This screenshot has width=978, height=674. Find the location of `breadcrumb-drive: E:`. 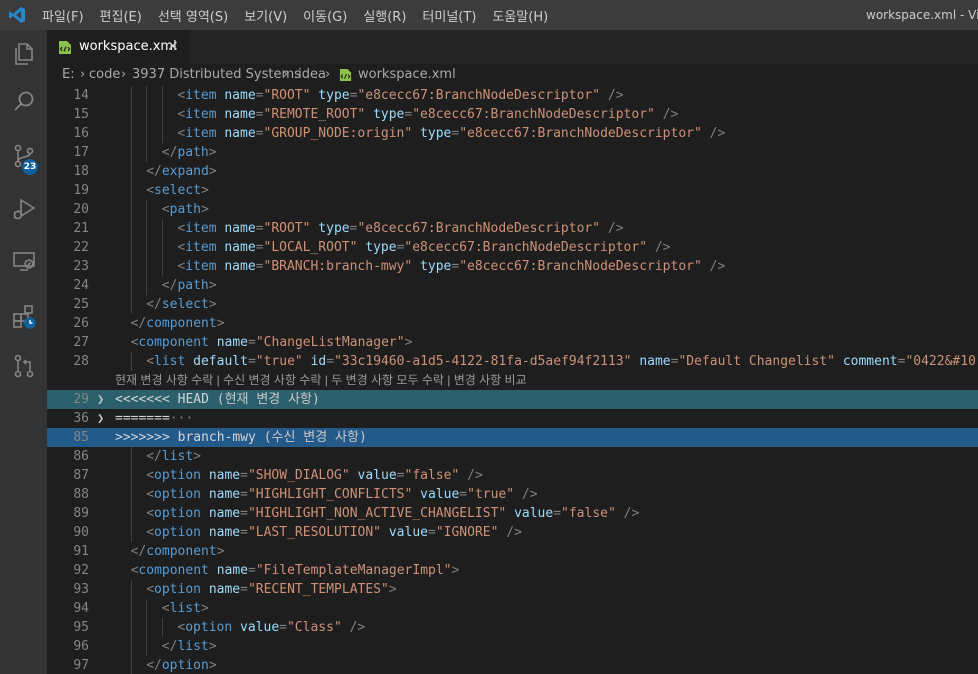

breadcrumb-drive: E: is located at coordinates (68, 75).